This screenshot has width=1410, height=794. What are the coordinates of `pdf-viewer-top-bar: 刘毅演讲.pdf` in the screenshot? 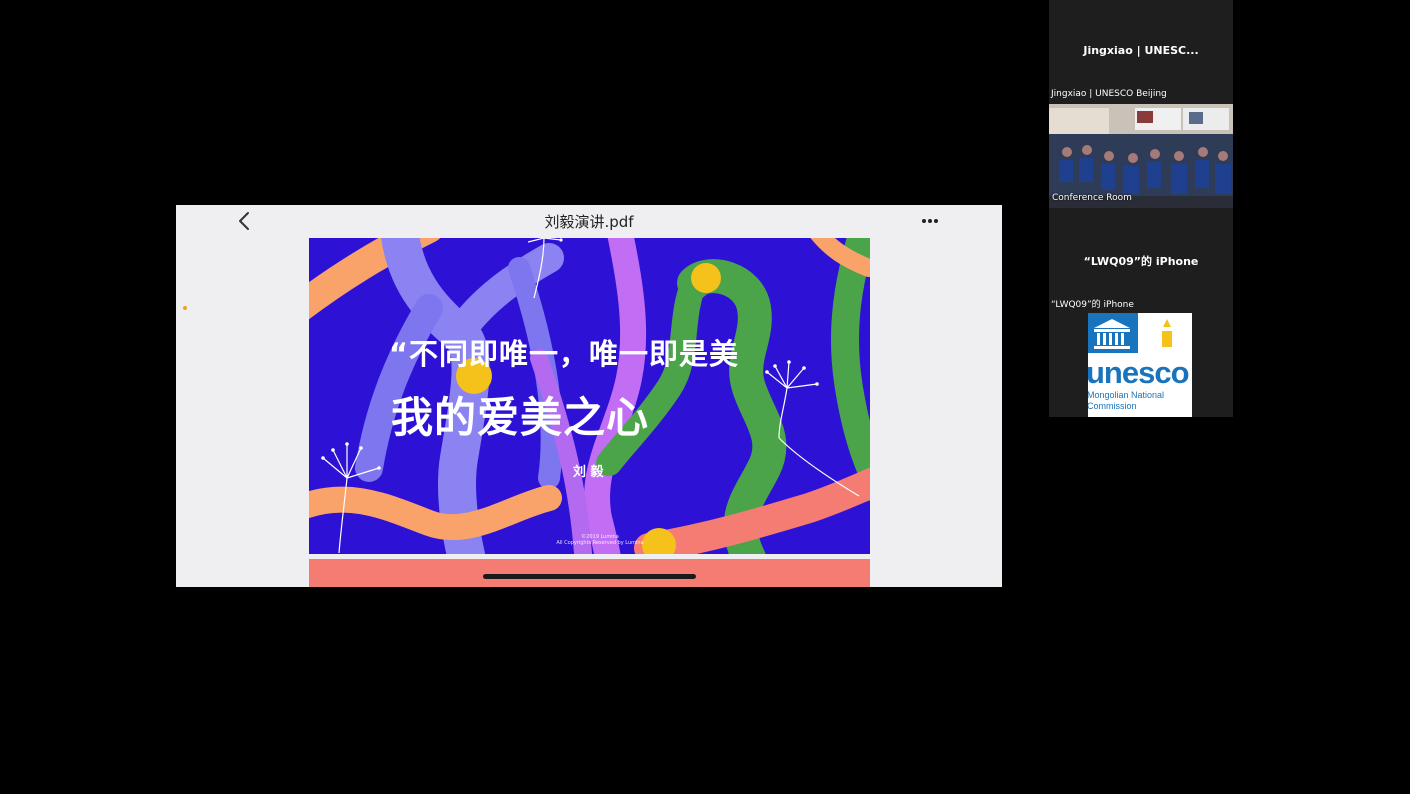 It's located at (589, 221).